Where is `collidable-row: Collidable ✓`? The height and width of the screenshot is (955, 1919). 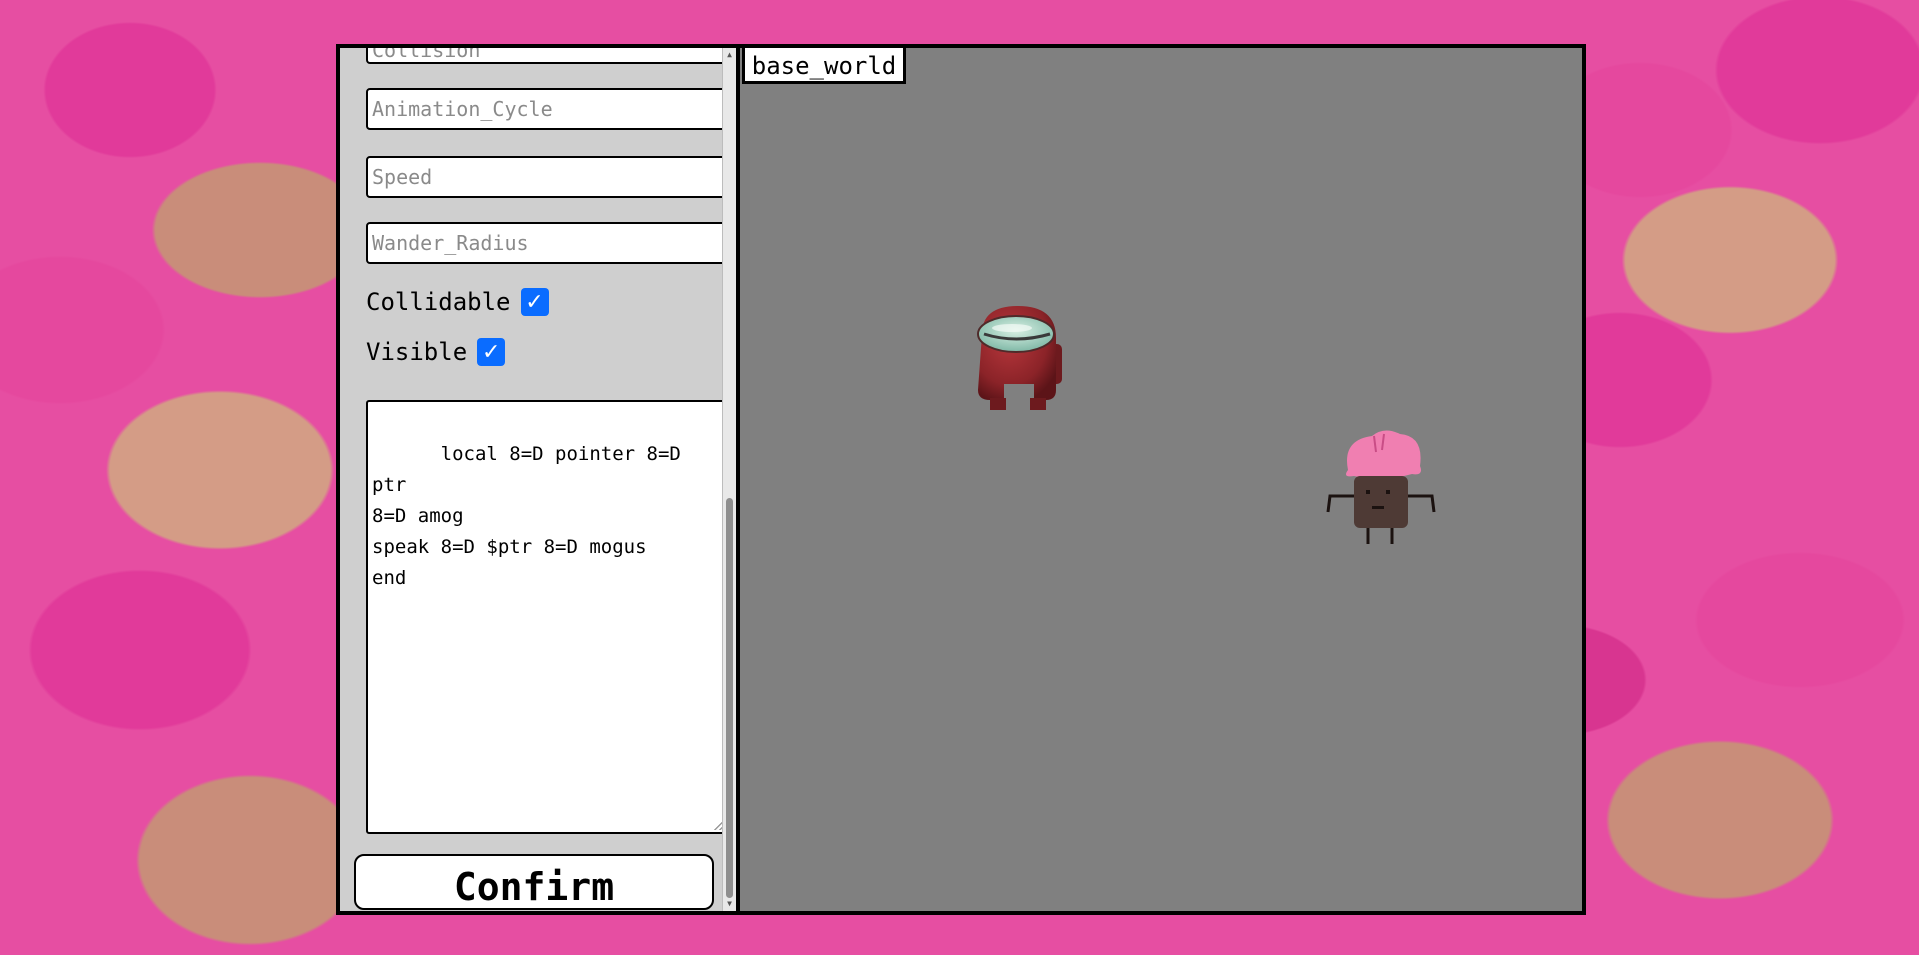
collidable-row: Collidable ✓ is located at coordinates (457, 302).